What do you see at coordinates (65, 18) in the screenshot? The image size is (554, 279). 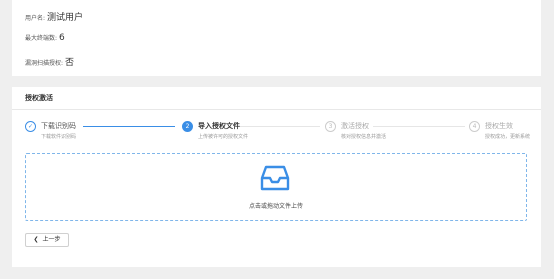 I see `username-value: 测试用户` at bounding box center [65, 18].